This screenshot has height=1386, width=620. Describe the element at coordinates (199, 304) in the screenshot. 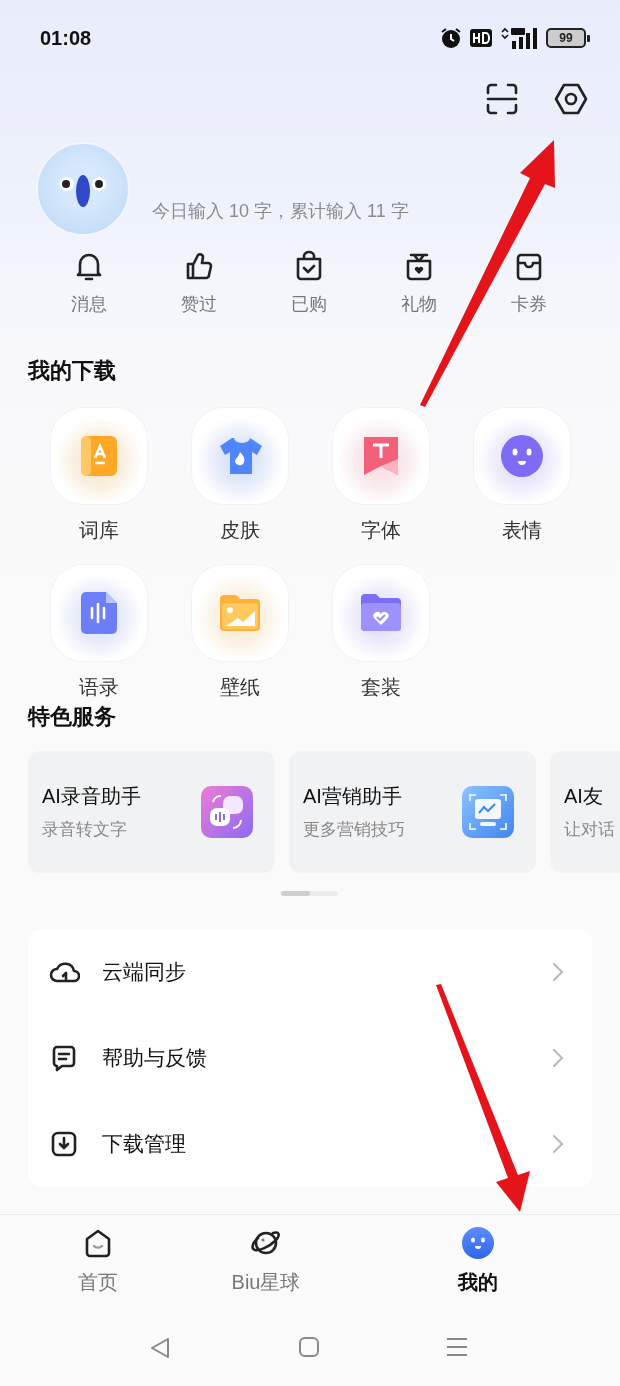

I see `quick-action-label: 赞过` at that location.